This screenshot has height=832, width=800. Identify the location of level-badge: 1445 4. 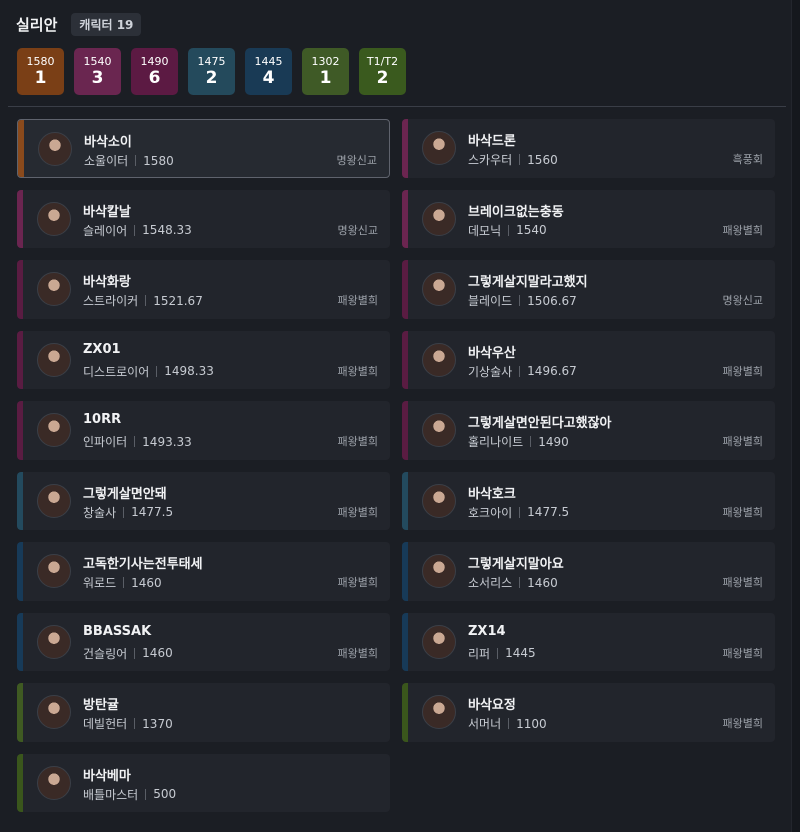
(268, 71).